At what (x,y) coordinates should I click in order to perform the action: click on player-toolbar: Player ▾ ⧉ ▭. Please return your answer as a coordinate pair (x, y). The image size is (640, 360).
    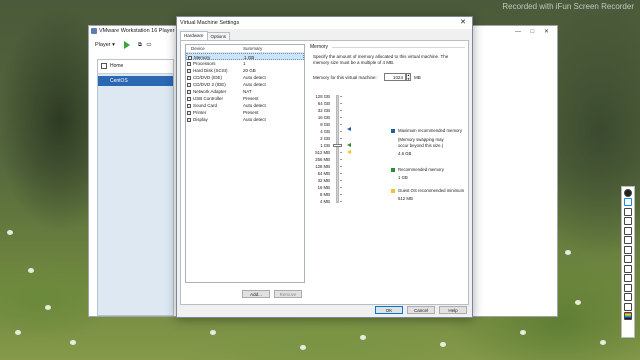
    Looking at the image, I should click on (123, 45).